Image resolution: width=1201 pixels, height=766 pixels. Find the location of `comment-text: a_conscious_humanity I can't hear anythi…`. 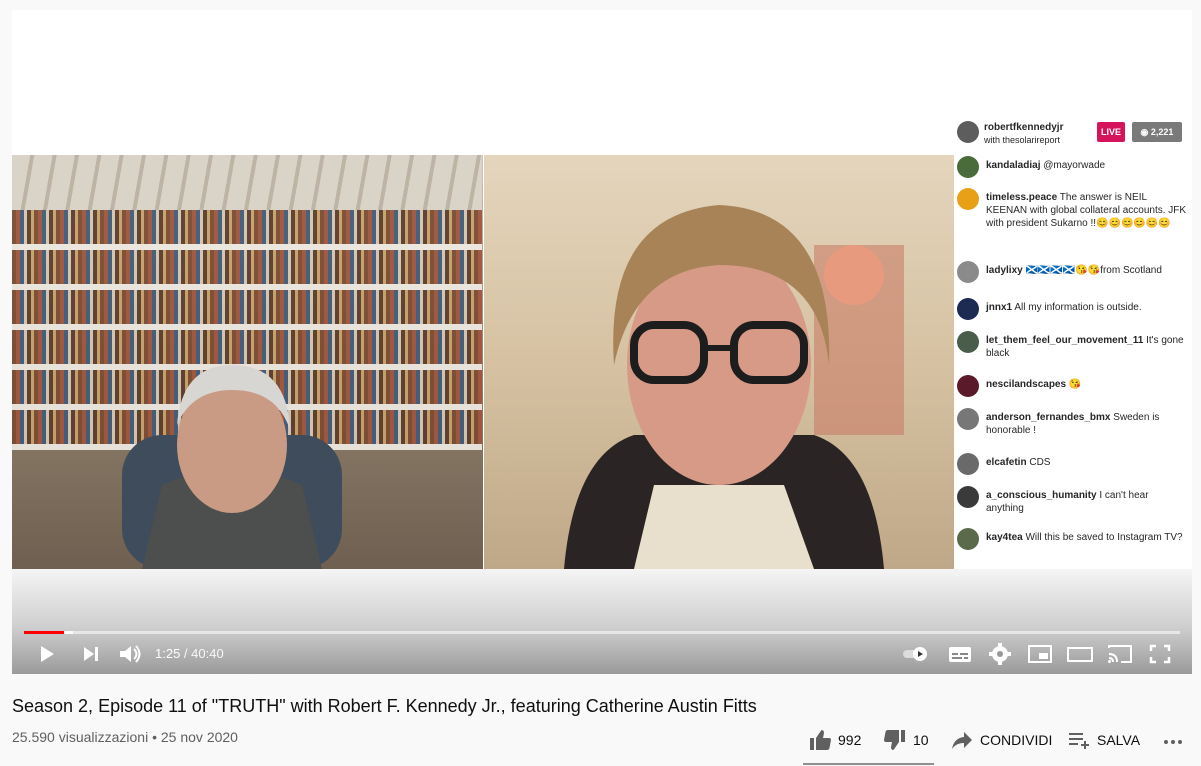

comment-text: a_conscious_humanity I can't hear anythi… is located at coordinates (1087, 502).